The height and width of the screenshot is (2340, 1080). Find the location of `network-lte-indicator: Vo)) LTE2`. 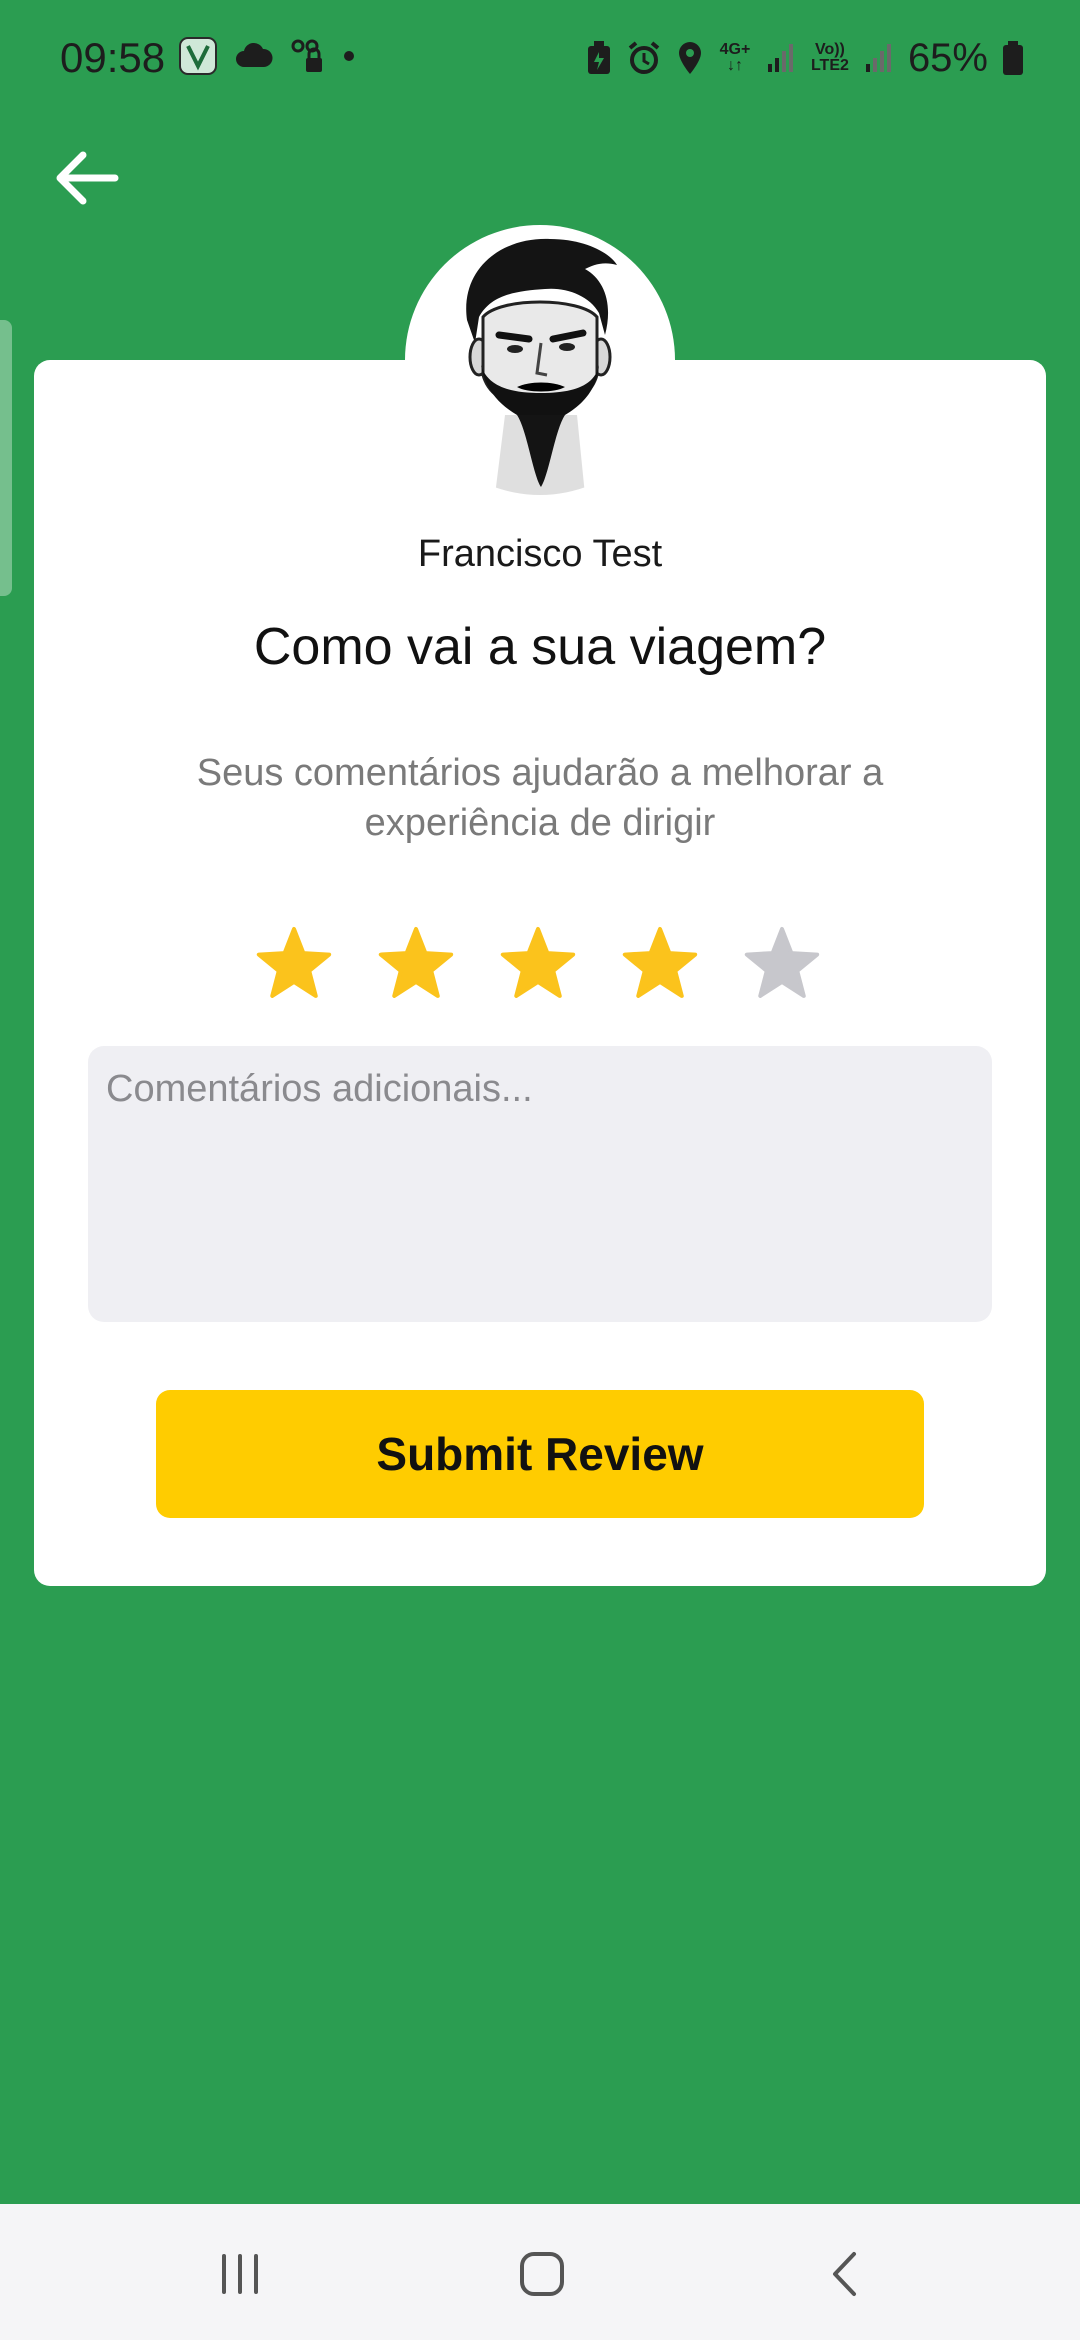

network-lte-indicator: Vo)) LTE2 is located at coordinates (830, 58).